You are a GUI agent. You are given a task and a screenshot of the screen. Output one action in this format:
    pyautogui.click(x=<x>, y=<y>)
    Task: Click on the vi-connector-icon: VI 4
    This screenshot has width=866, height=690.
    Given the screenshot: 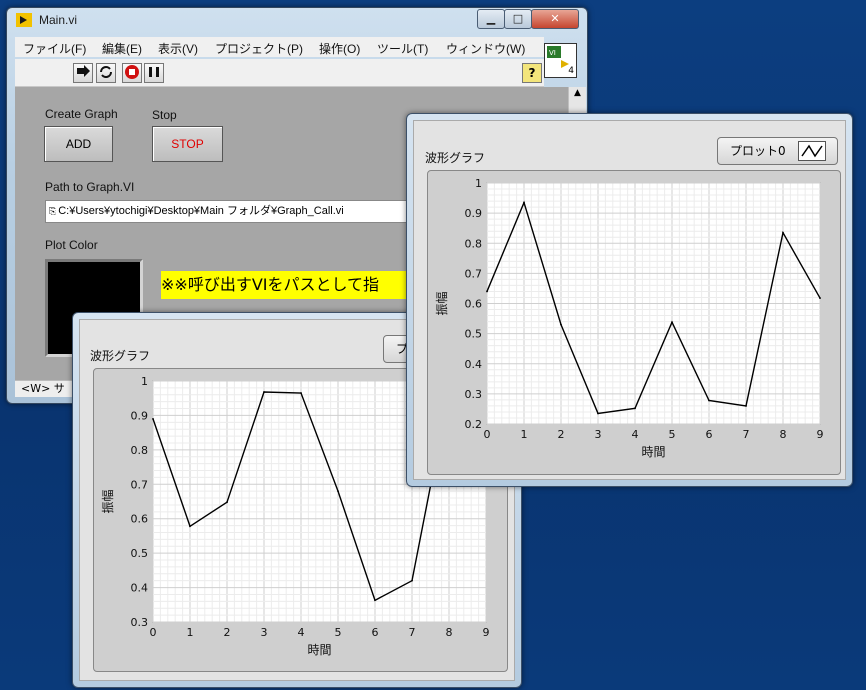 What is the action you would take?
    pyautogui.click(x=560, y=60)
    